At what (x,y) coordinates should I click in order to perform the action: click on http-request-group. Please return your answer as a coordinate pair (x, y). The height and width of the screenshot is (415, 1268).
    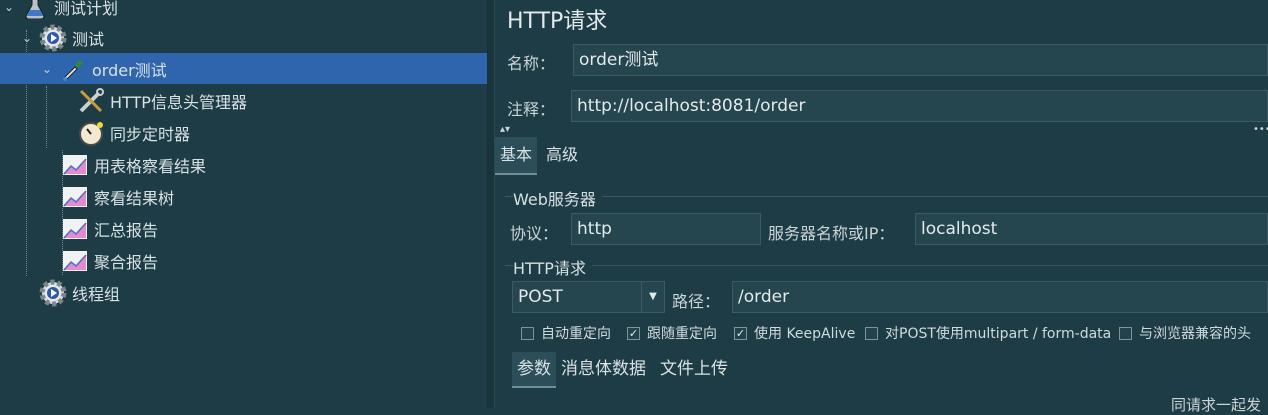
    Looking at the image, I should click on (886, 265).